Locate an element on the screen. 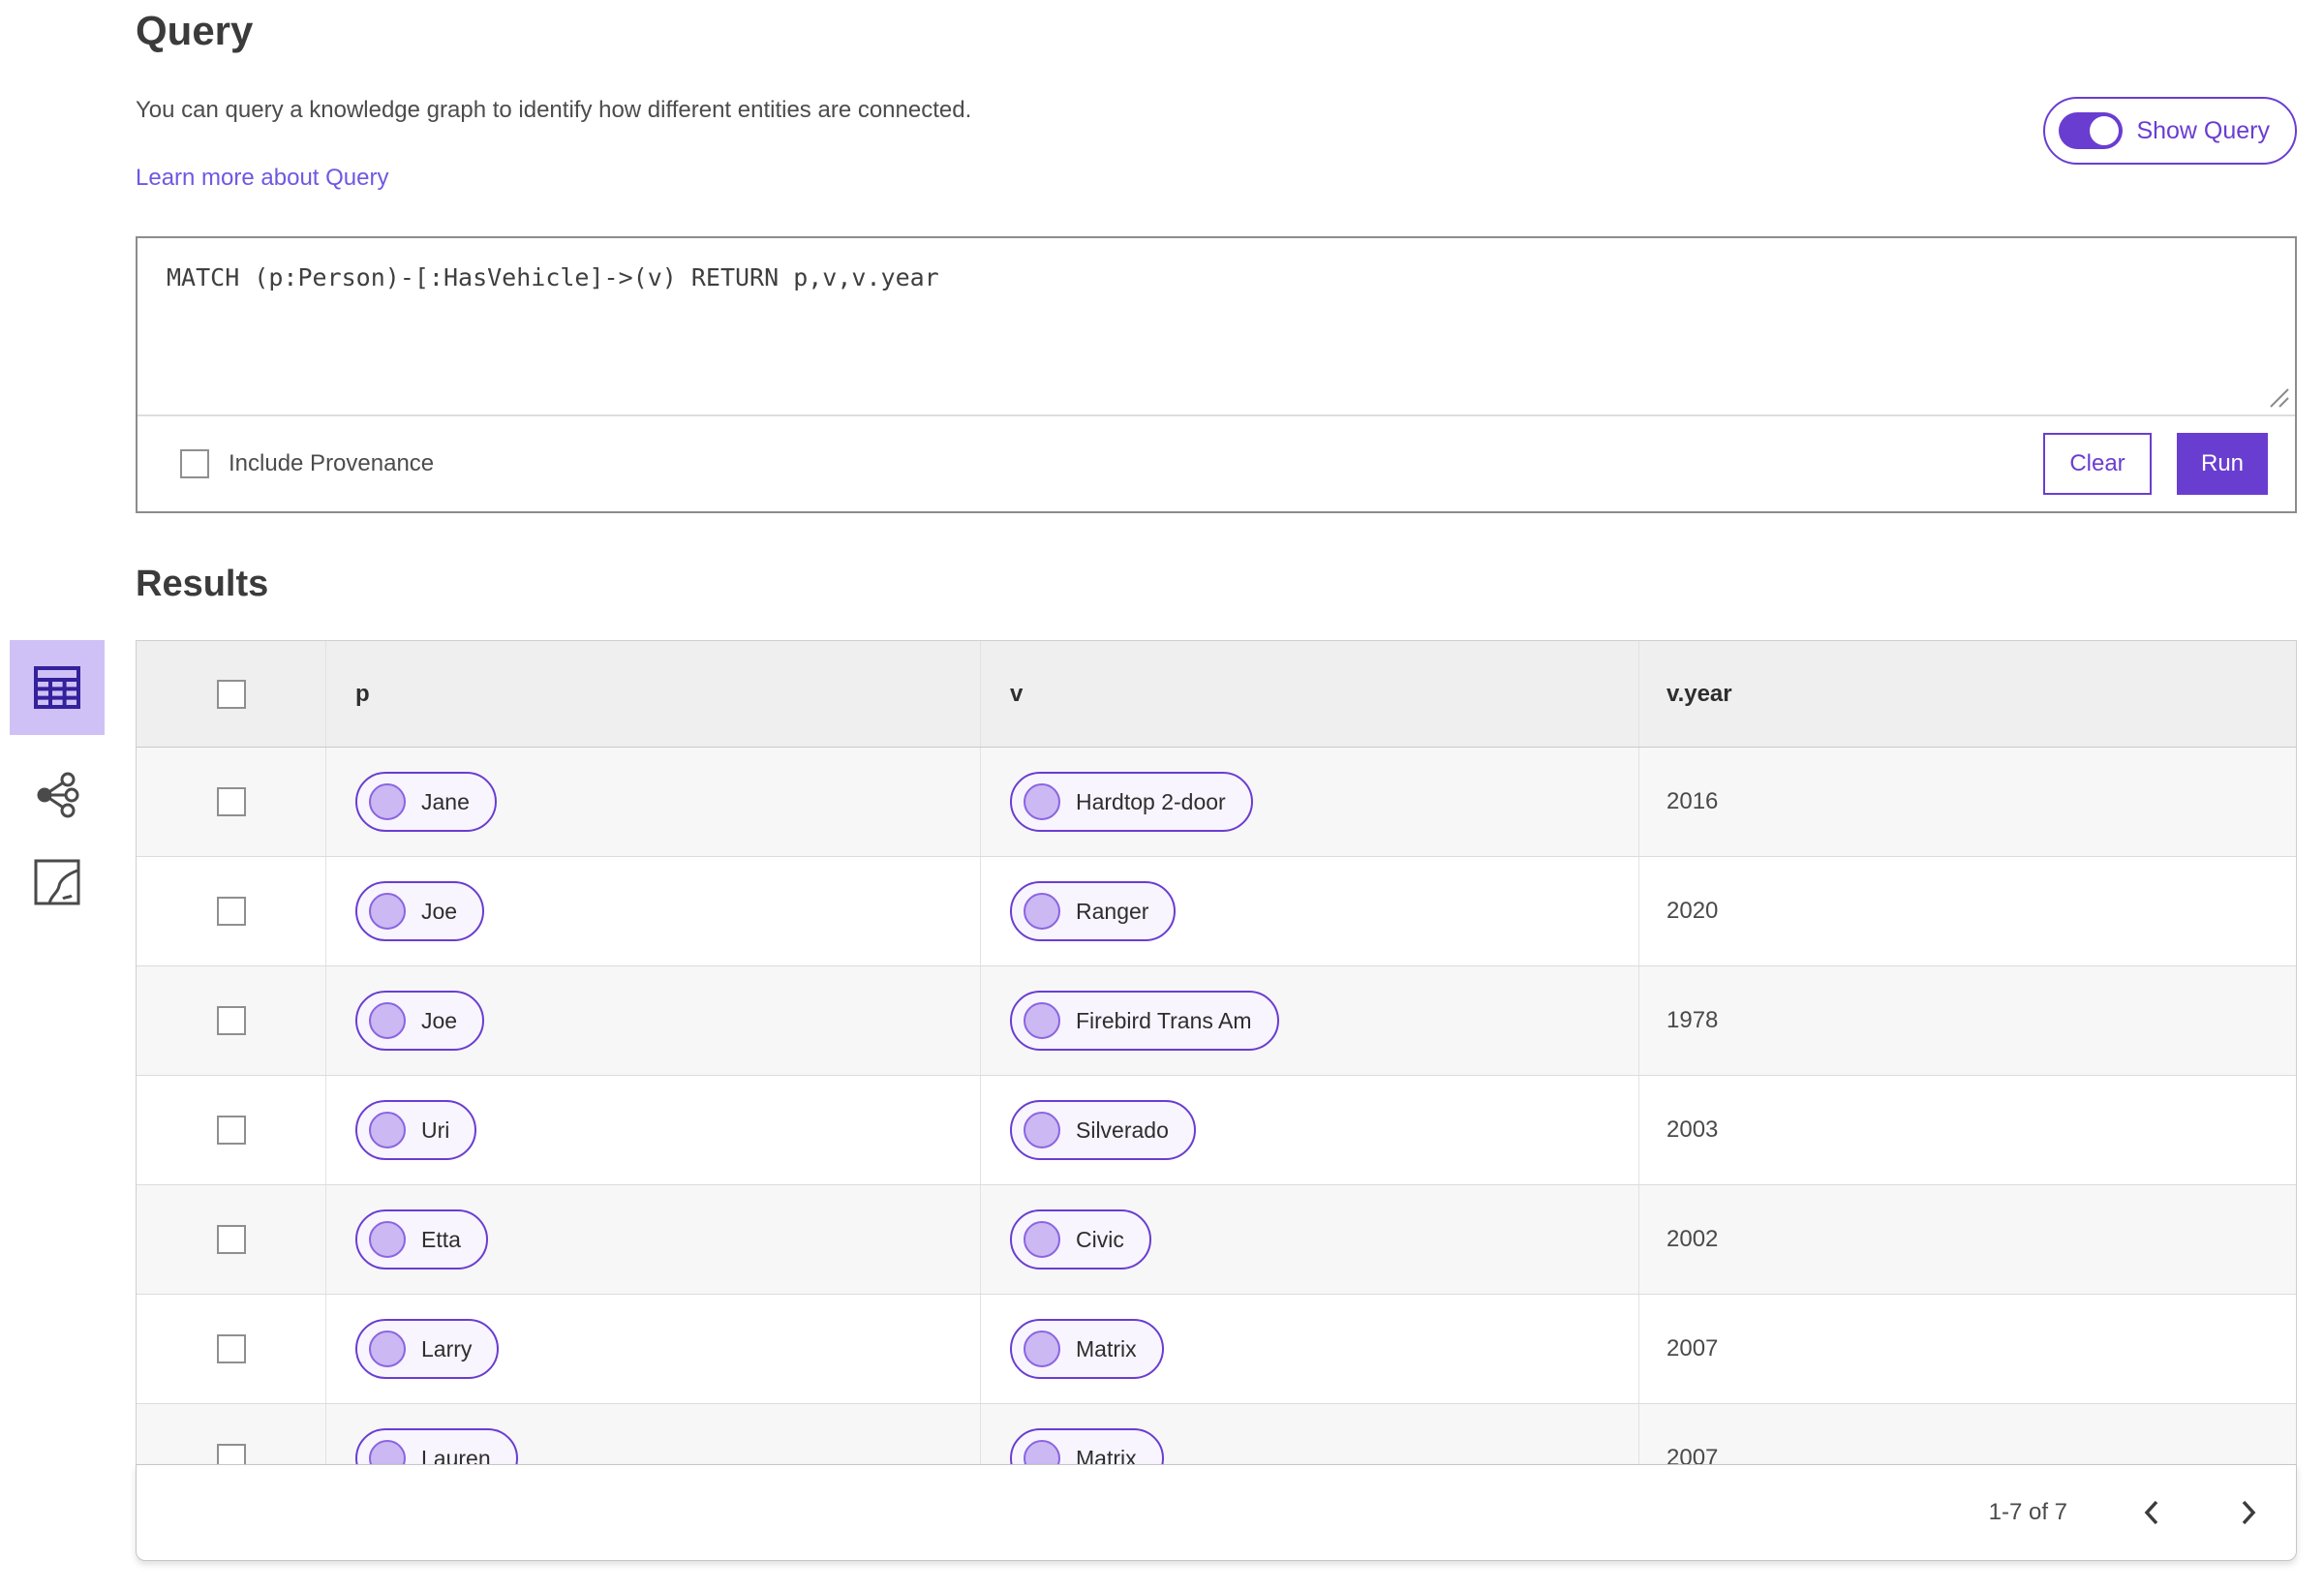 The height and width of the screenshot is (1591, 2324). vehicle-name: Silverado is located at coordinates (1122, 1130).